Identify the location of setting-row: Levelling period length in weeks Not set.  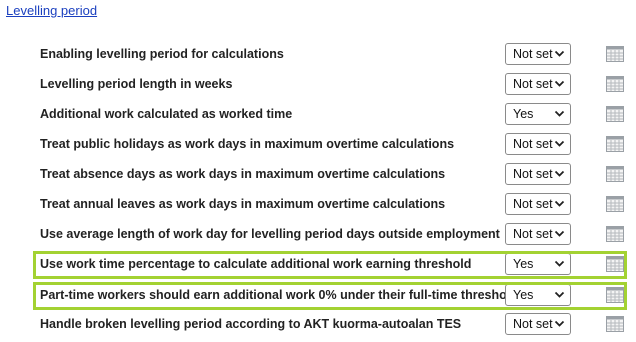
(318, 84).